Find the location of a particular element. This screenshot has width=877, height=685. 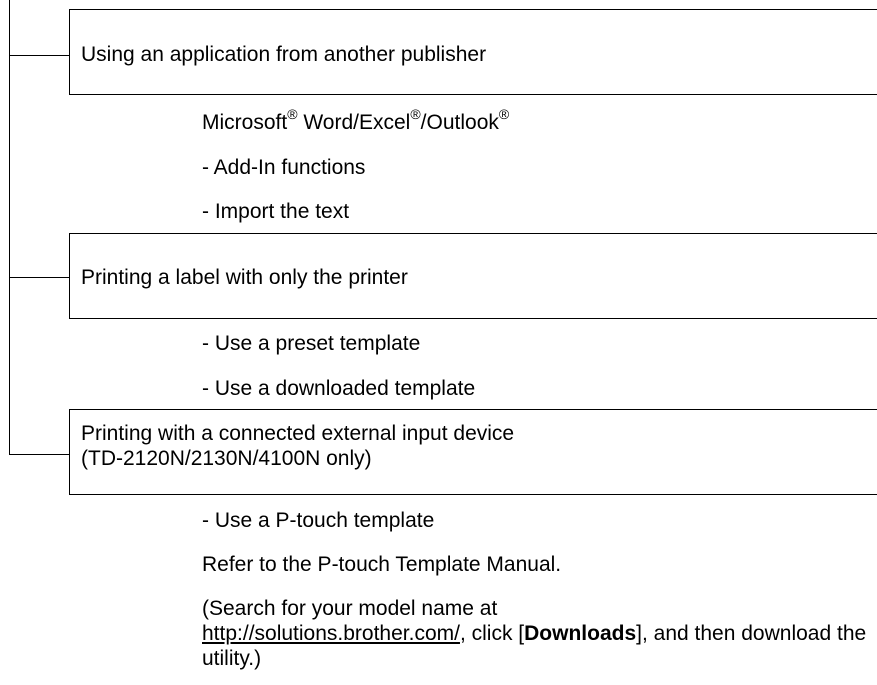

list-item: Refer to the P-touch Template Manual. is located at coordinates (382, 564).